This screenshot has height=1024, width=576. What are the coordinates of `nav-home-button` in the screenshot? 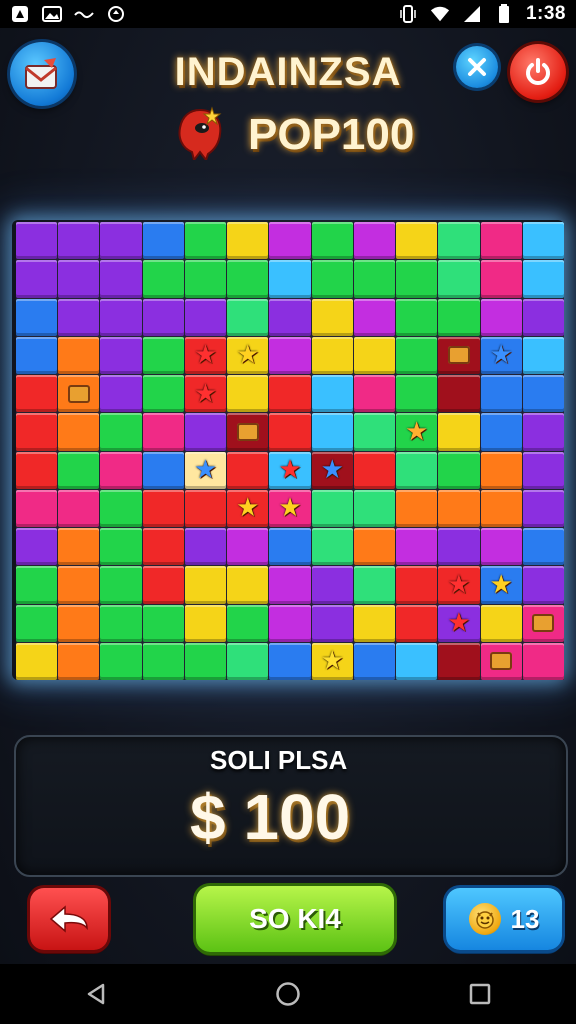 It's located at (288, 994).